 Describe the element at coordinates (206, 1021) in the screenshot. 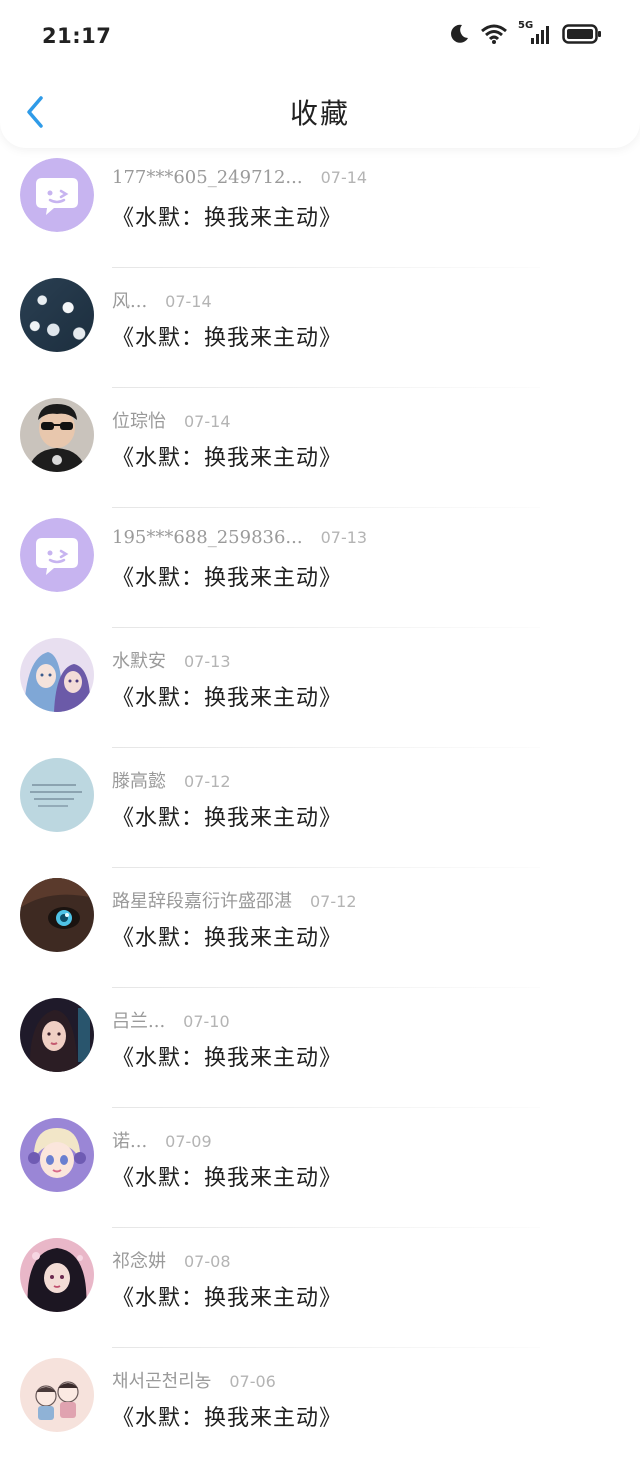

I see `date: 07-10` at that location.